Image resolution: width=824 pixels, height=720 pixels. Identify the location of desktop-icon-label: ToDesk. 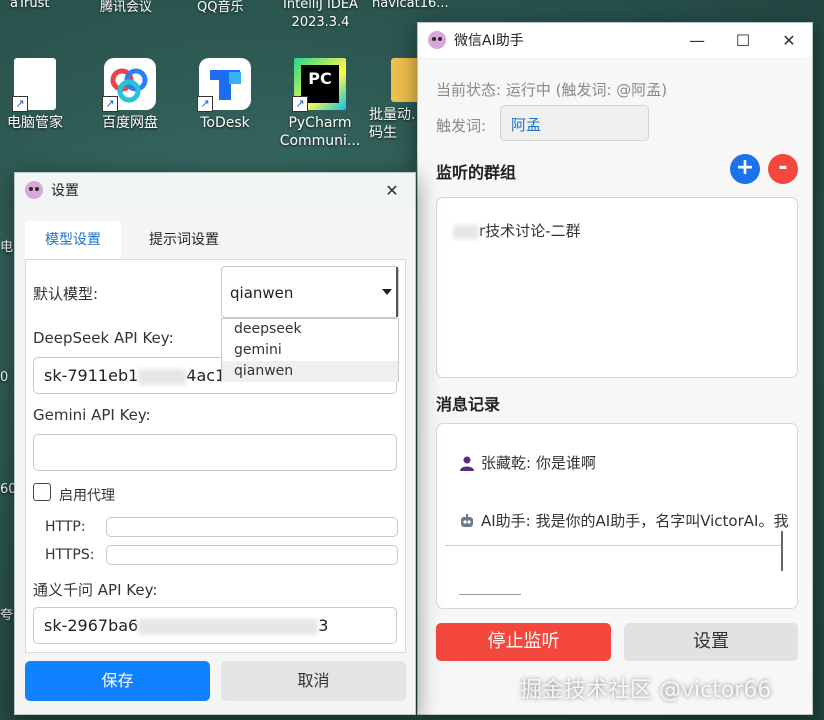
(225, 123).